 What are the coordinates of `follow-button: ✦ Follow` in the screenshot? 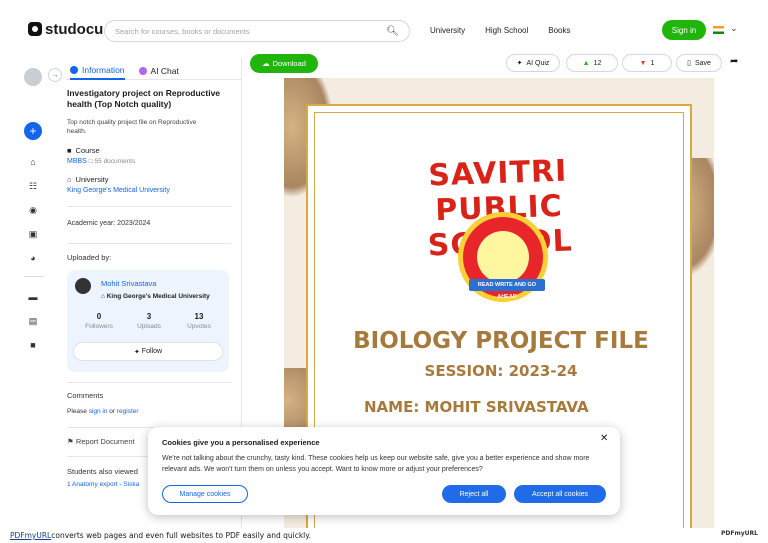 It's located at (148, 351).